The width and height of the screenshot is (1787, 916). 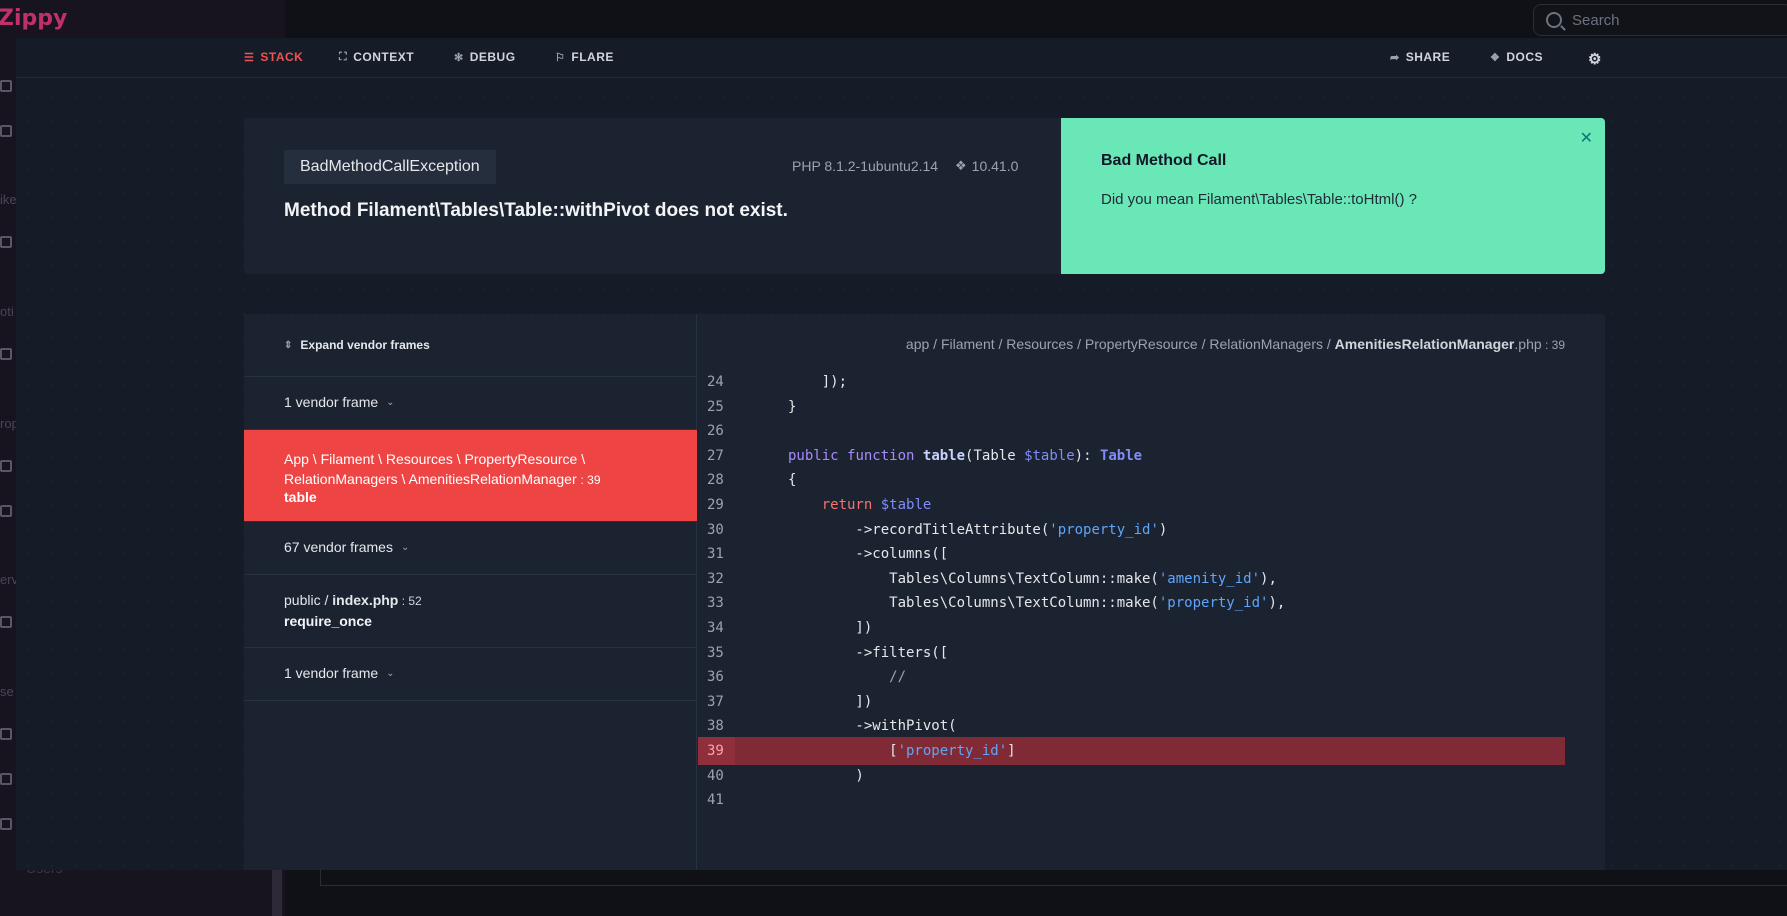 I want to click on tab-debug: ✻ DEBUG, so click(x=485, y=57).